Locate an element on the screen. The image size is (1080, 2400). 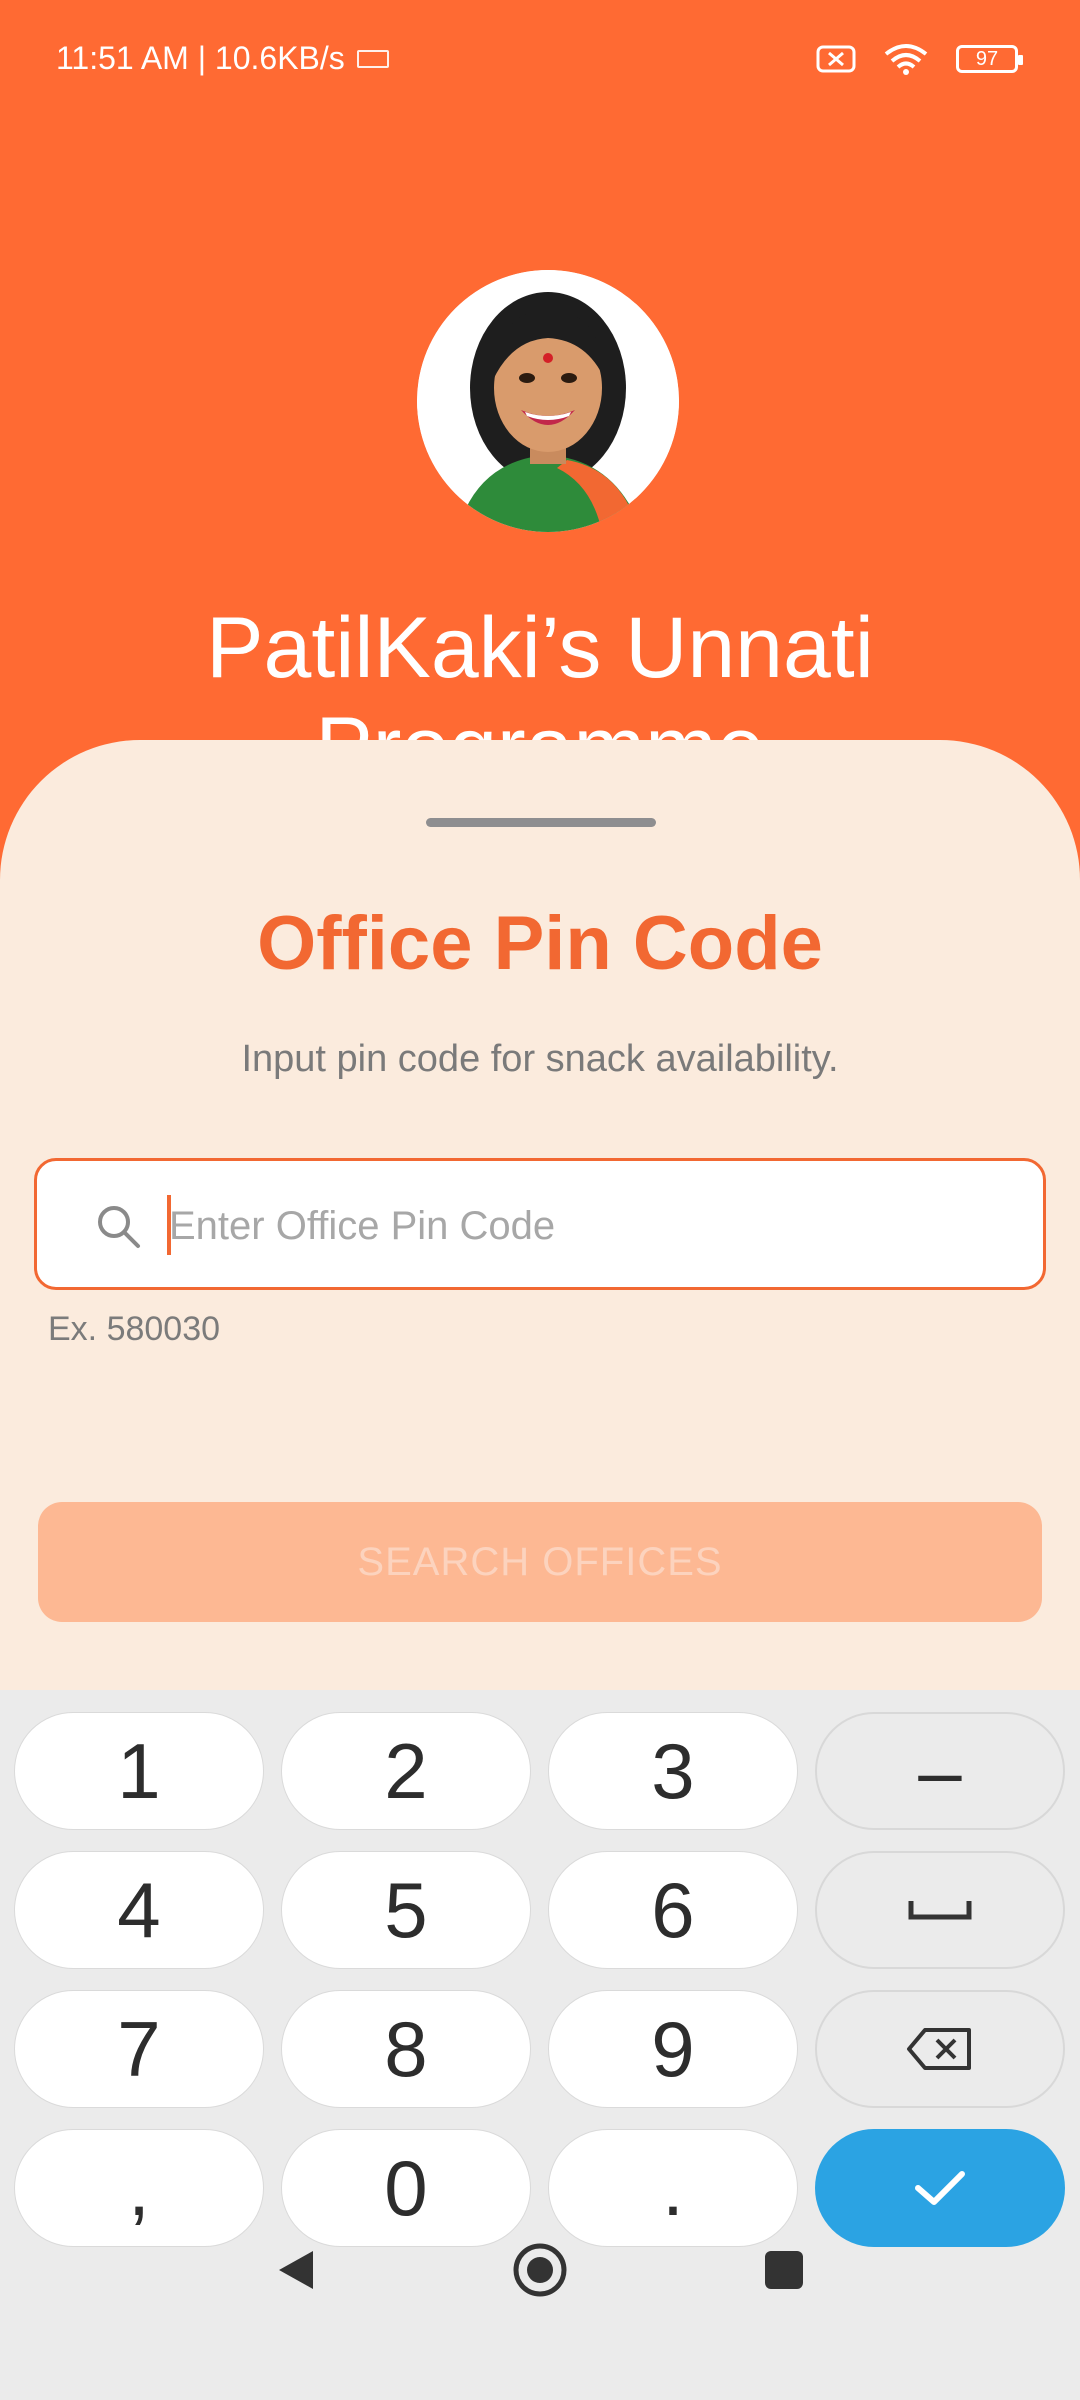
search-icon is located at coordinates (119, 1227).